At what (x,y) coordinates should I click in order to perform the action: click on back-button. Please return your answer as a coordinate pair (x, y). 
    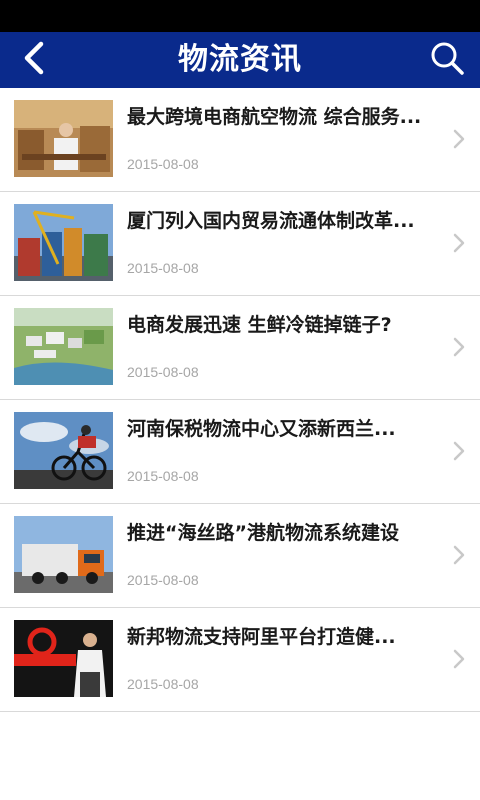
    Looking at the image, I should click on (34, 60).